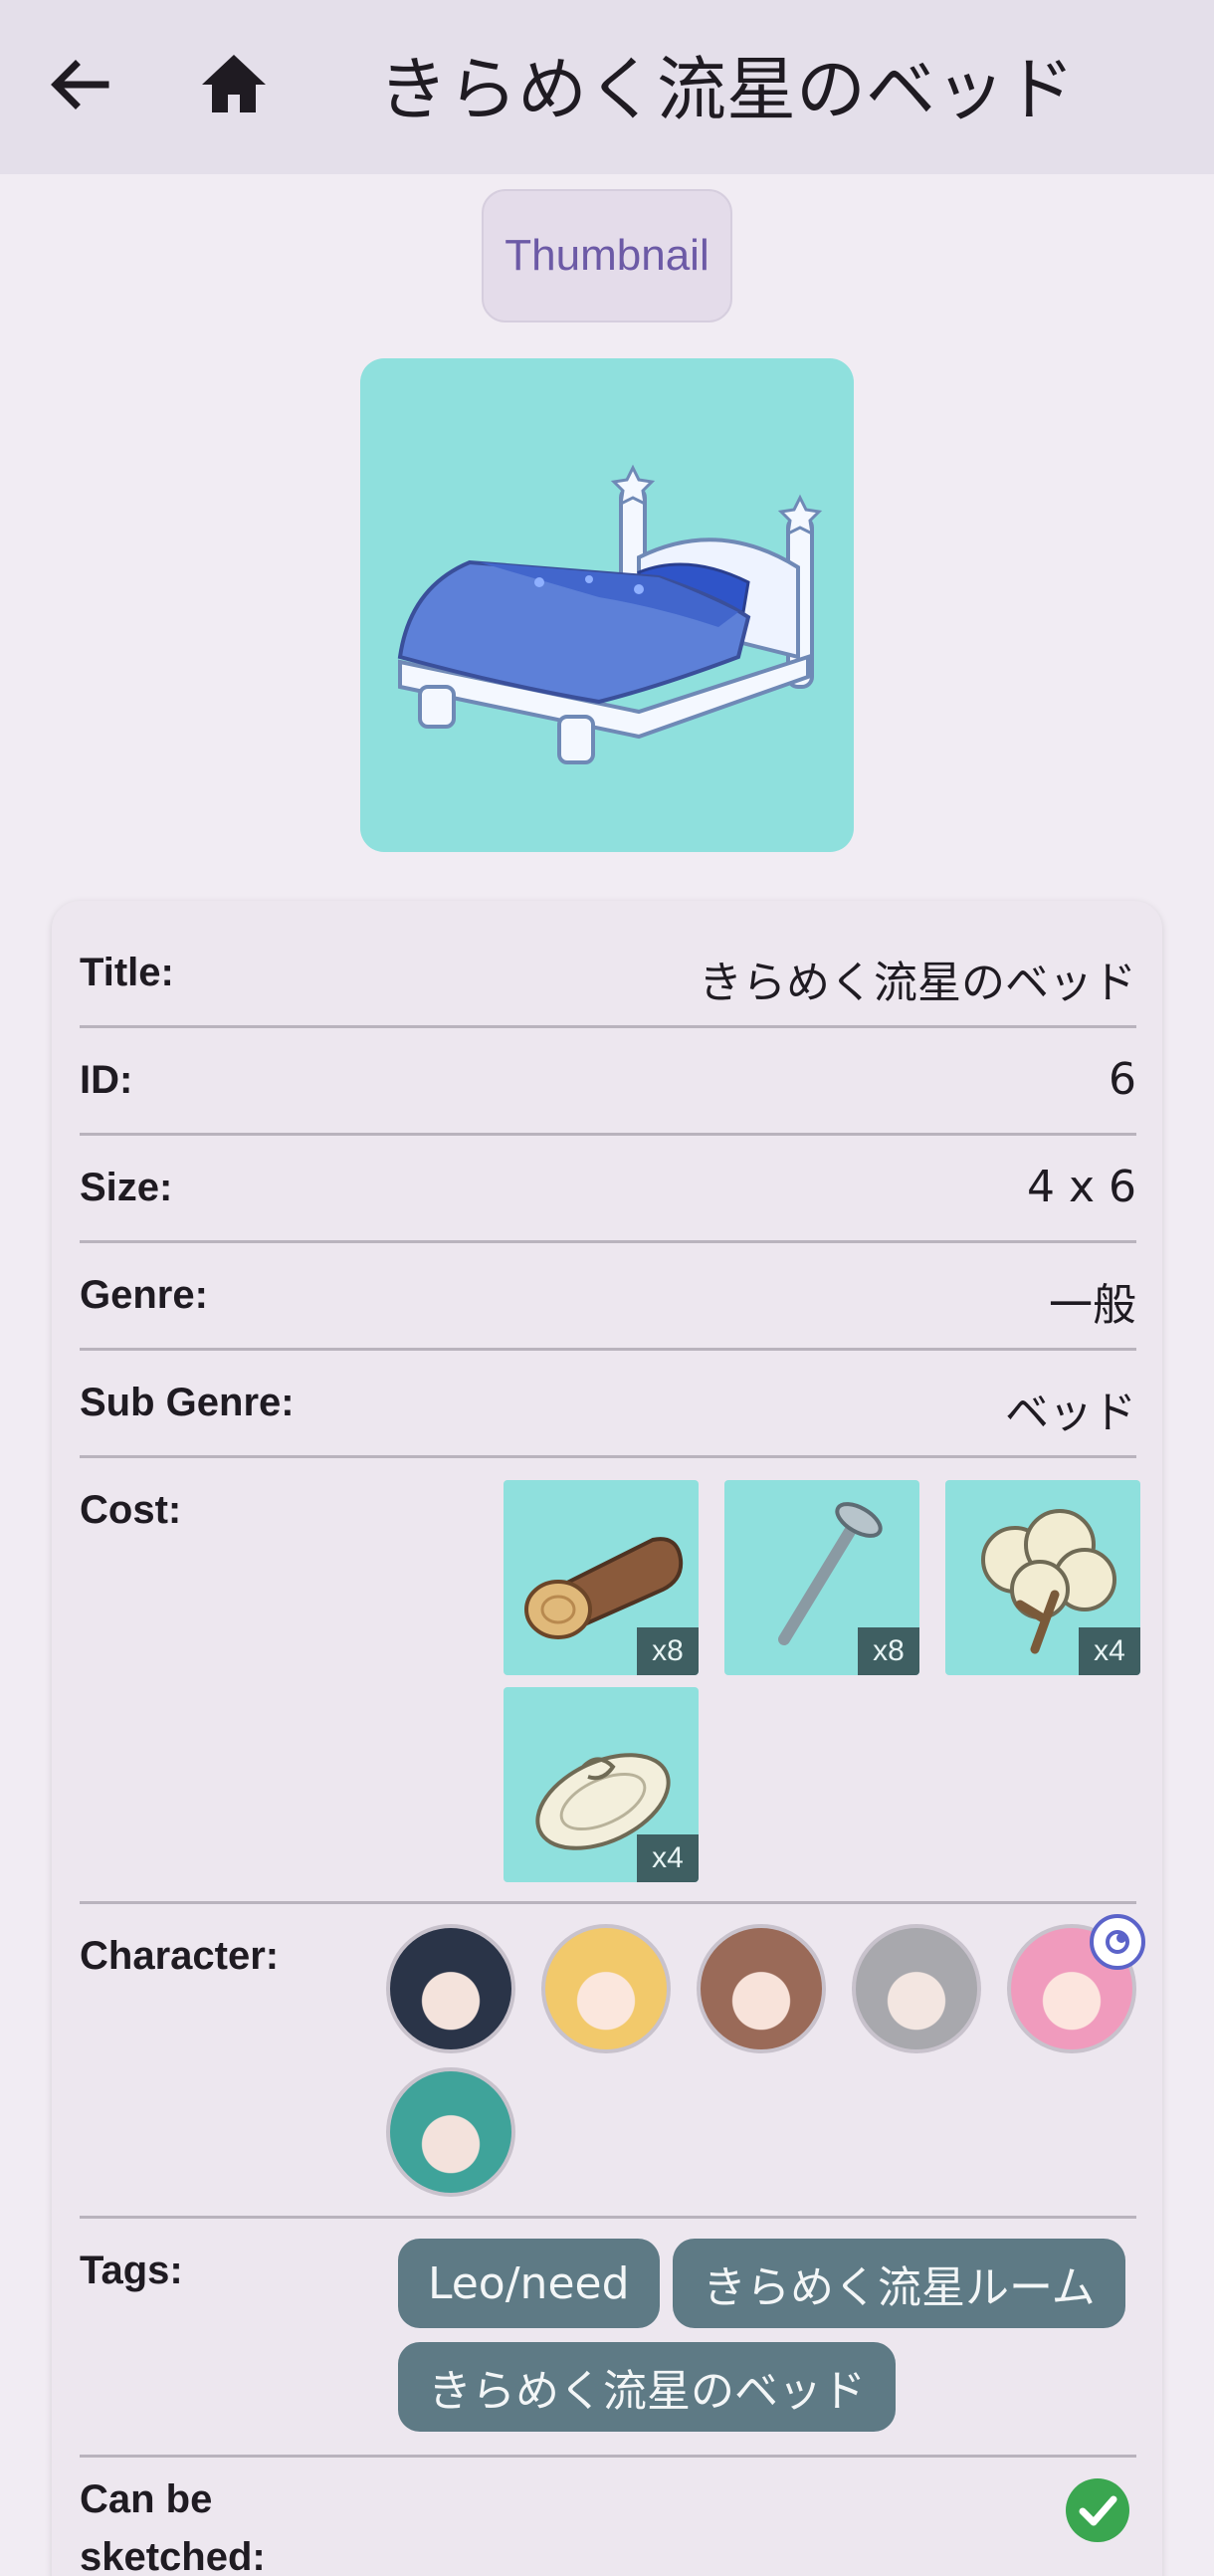 The width and height of the screenshot is (1214, 2576). What do you see at coordinates (79, 84) in the screenshot?
I see `arrow-left-icon` at bounding box center [79, 84].